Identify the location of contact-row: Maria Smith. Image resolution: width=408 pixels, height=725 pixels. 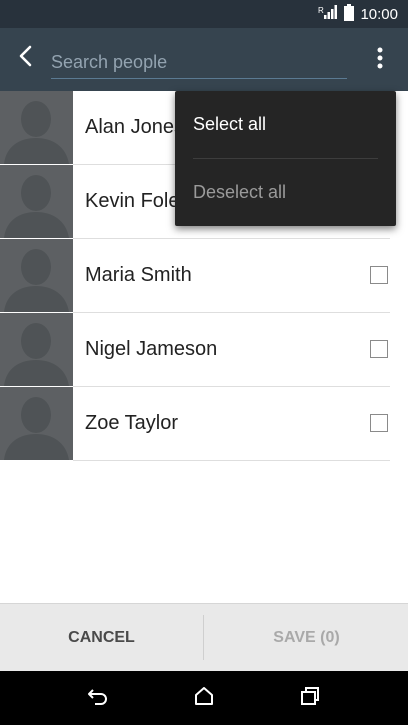
(204, 276).